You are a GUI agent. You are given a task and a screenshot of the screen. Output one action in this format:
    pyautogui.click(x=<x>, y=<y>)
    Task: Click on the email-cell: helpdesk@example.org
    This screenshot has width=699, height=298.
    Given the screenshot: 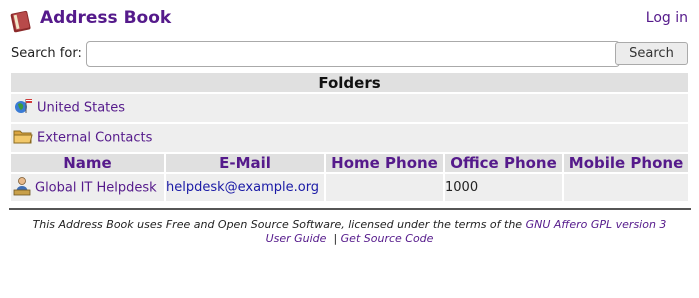 What is the action you would take?
    pyautogui.click(x=245, y=187)
    